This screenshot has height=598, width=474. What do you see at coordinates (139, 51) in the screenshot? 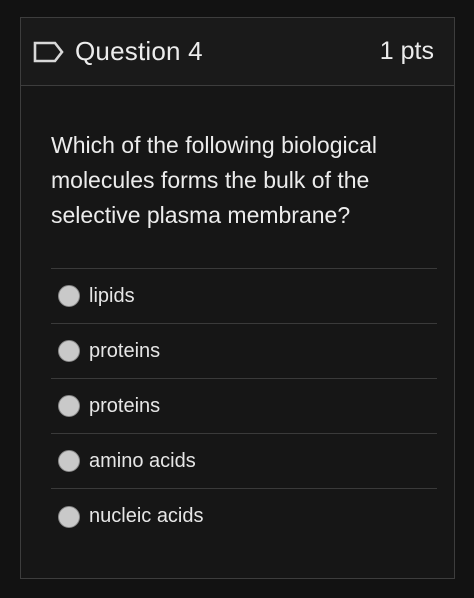
I see `question-title: Question 4` at bounding box center [139, 51].